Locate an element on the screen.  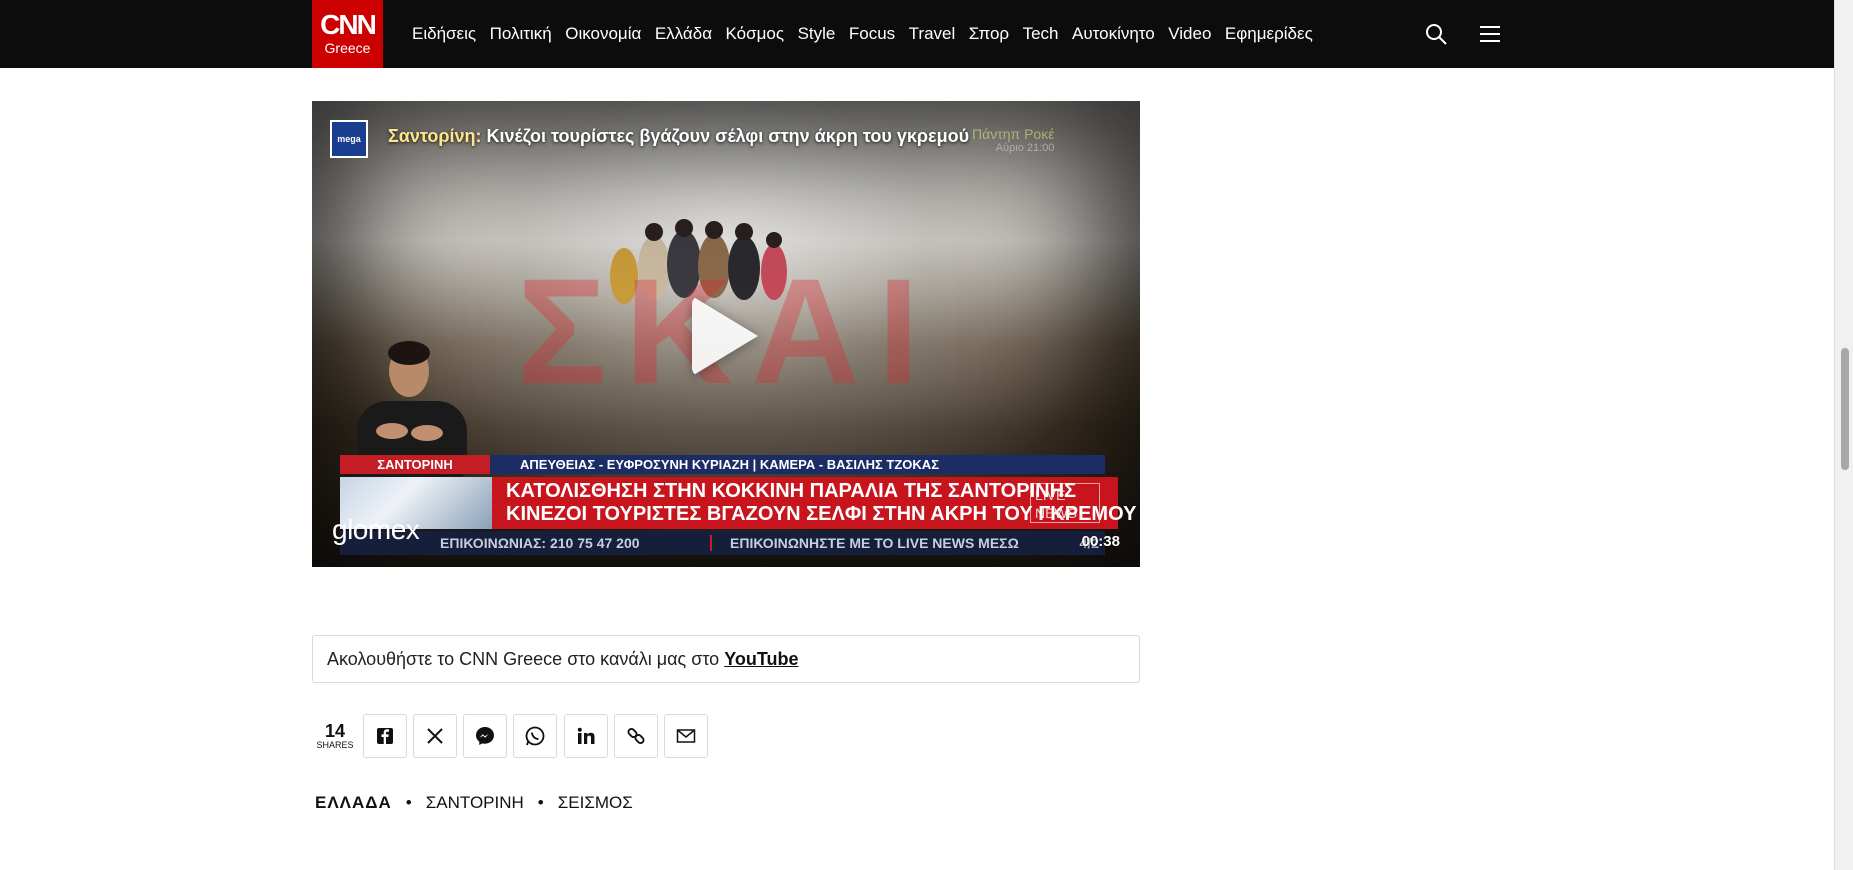
share-messenger-button is located at coordinates (485, 736).